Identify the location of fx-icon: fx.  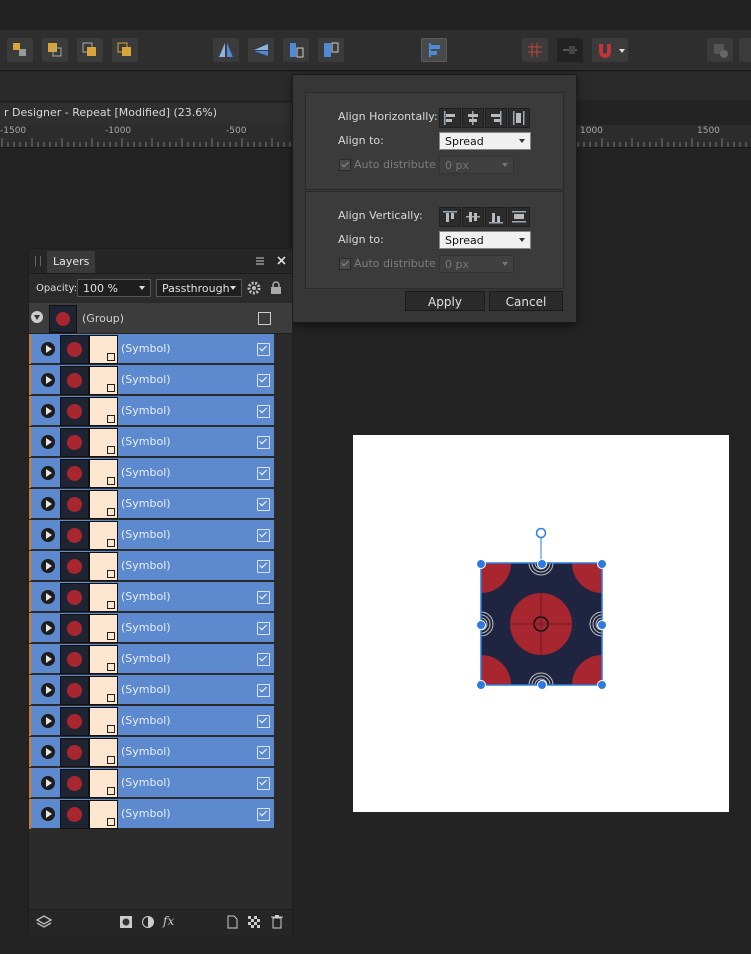
(168, 921).